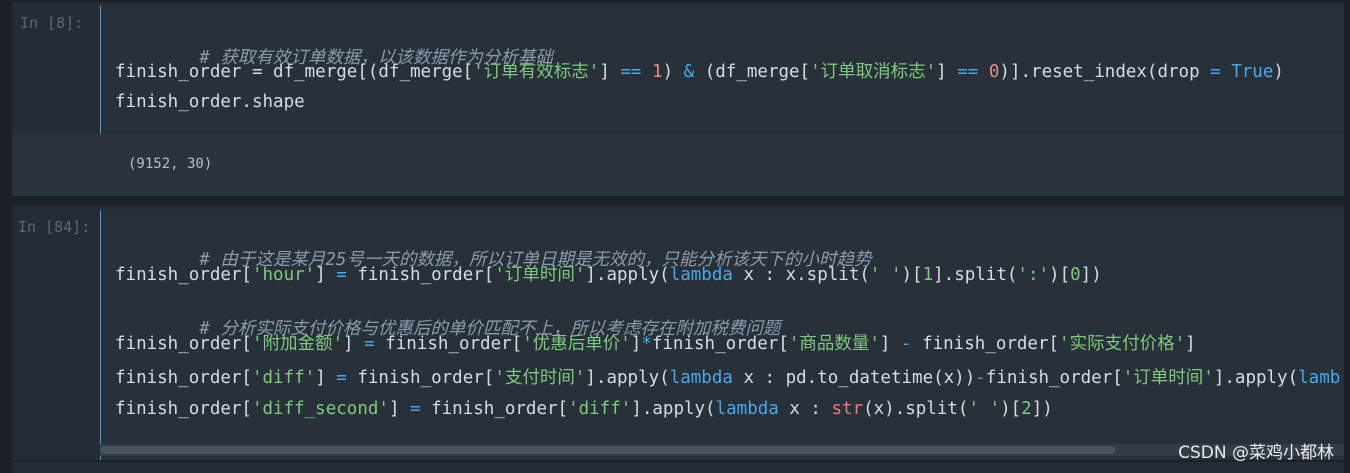 The height and width of the screenshot is (473, 1350). What do you see at coordinates (678, 467) in the screenshot?
I see `next-cell-edge` at bounding box center [678, 467].